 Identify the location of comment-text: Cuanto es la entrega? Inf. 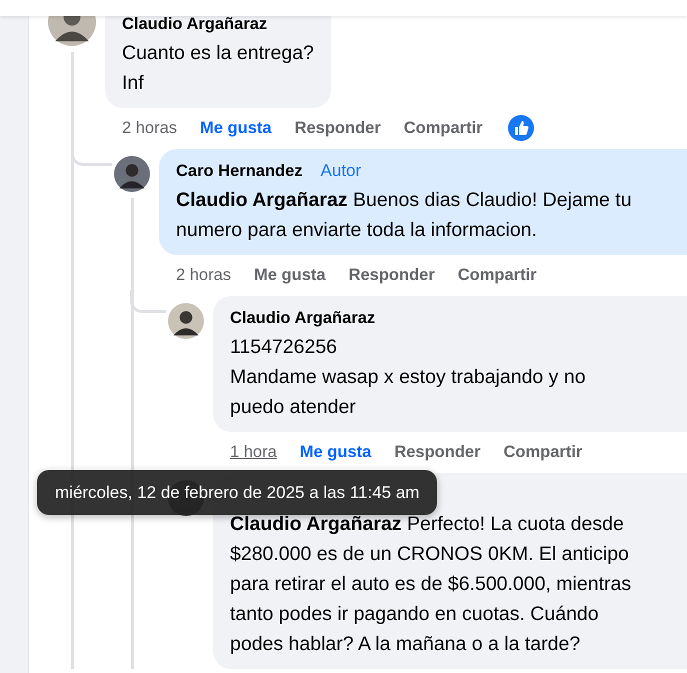
(218, 68).